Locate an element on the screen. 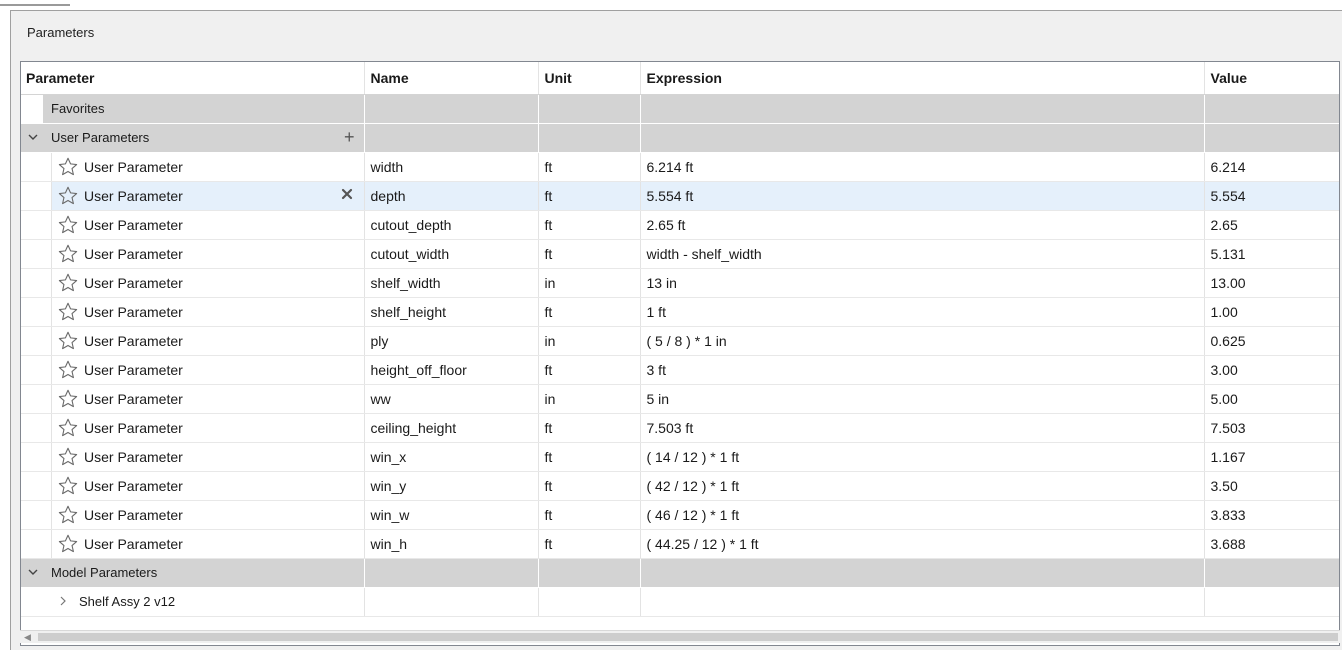  parameter-value-cell: 1.00 is located at coordinates (1271, 312).